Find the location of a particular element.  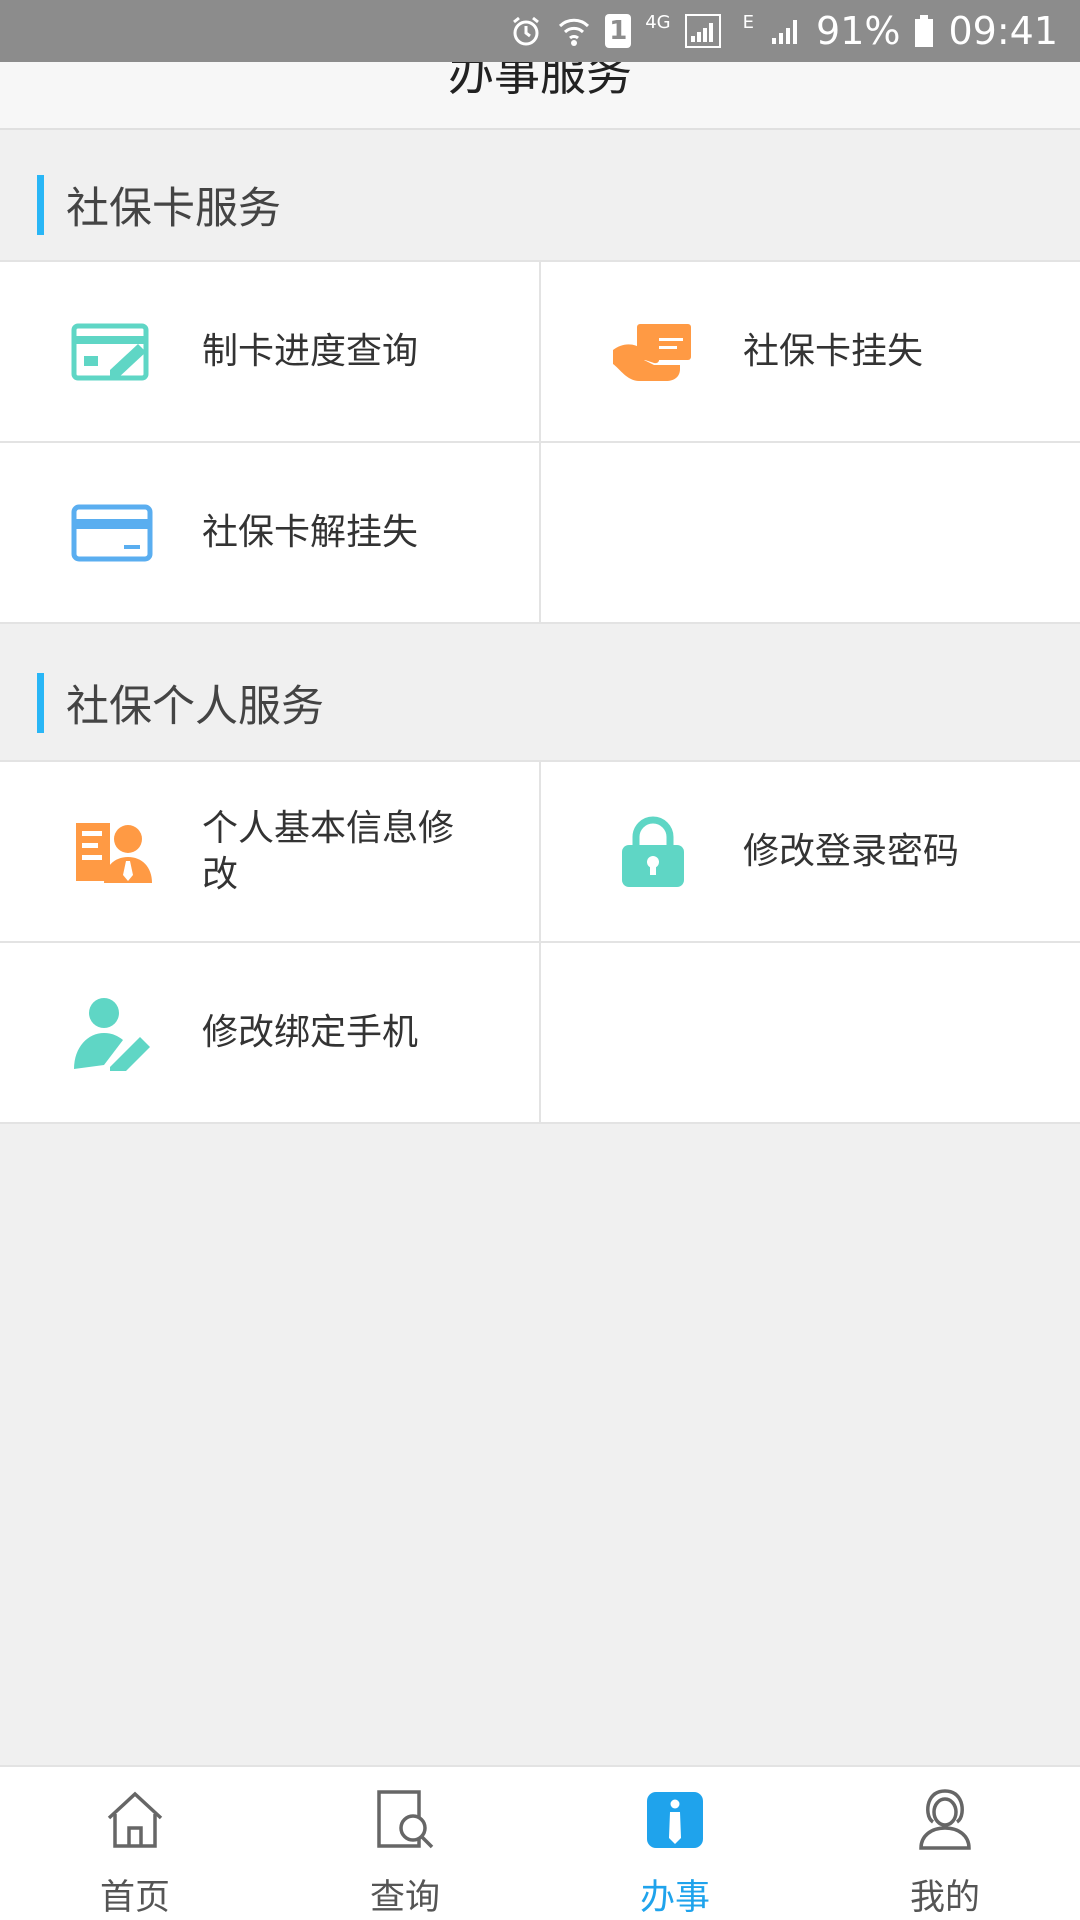

bottom-tab-bar: 首页 查询 办事 我的 is located at coordinates (540, 1842).